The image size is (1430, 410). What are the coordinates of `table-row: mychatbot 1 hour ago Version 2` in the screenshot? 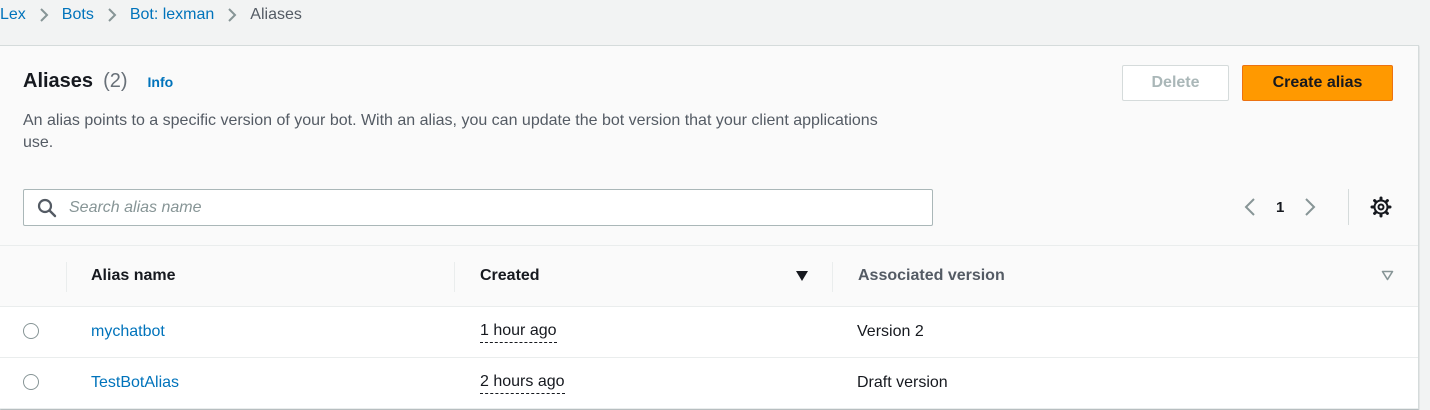 It's located at (709, 332).